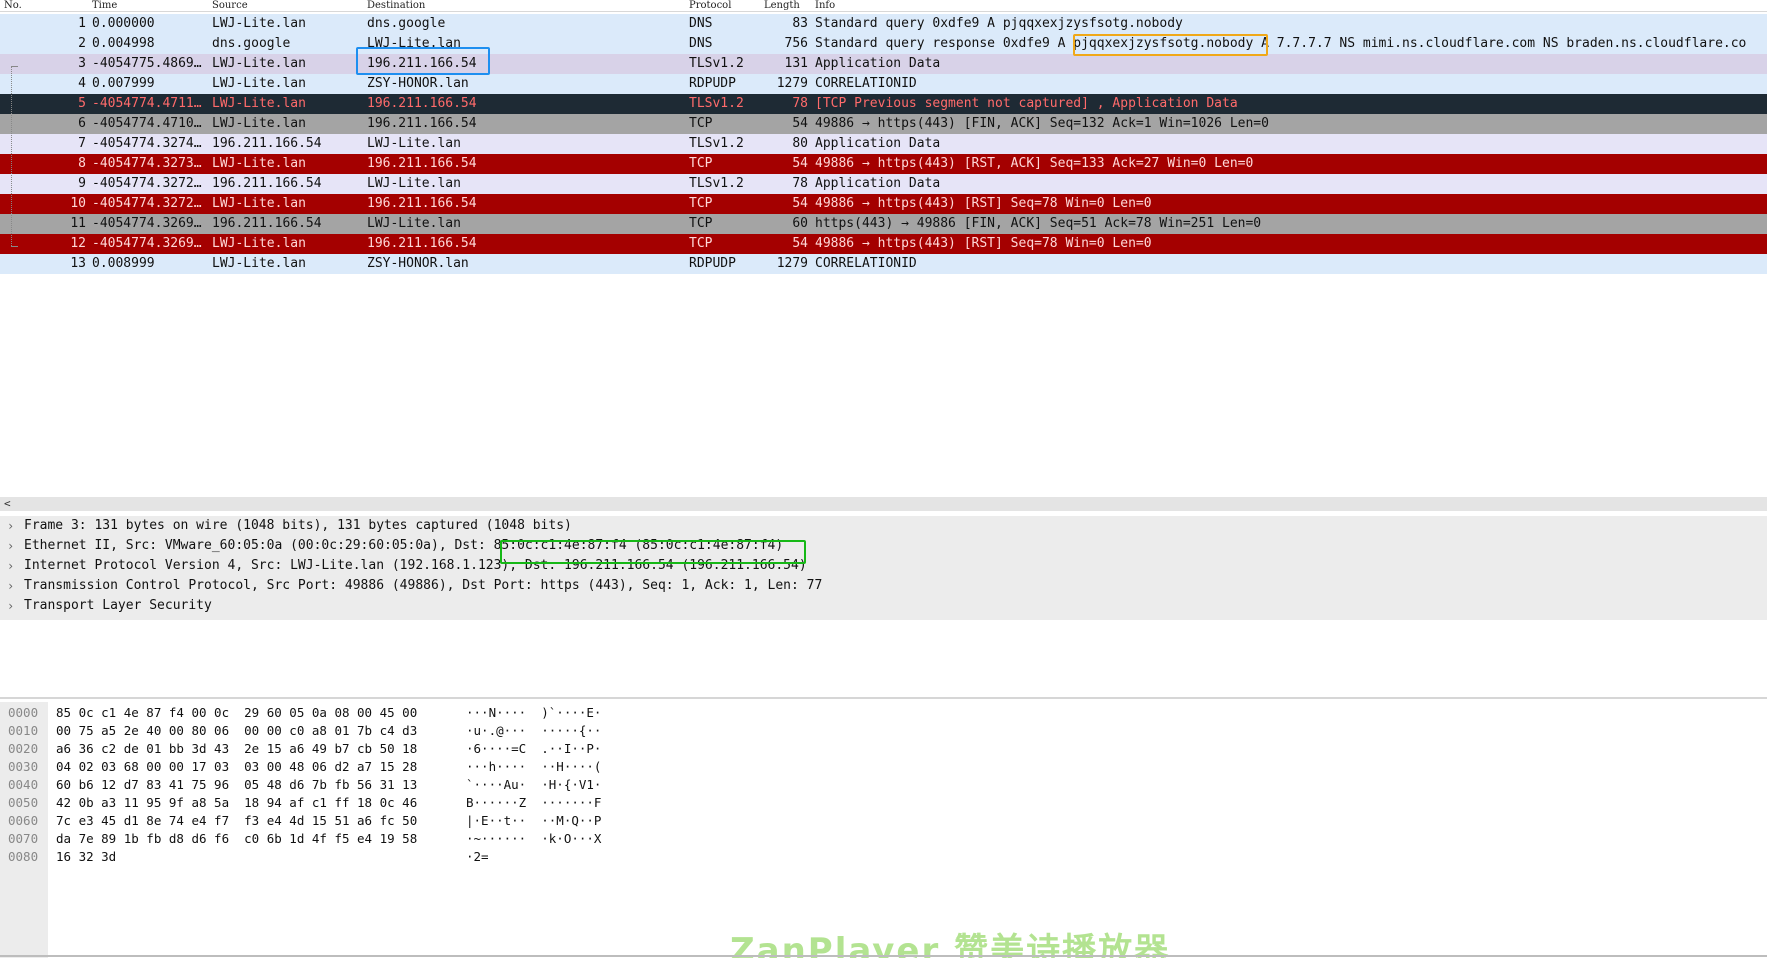 The width and height of the screenshot is (1767, 958). Describe the element at coordinates (792, 83) in the screenshot. I see `packet-length: 1279` at that location.